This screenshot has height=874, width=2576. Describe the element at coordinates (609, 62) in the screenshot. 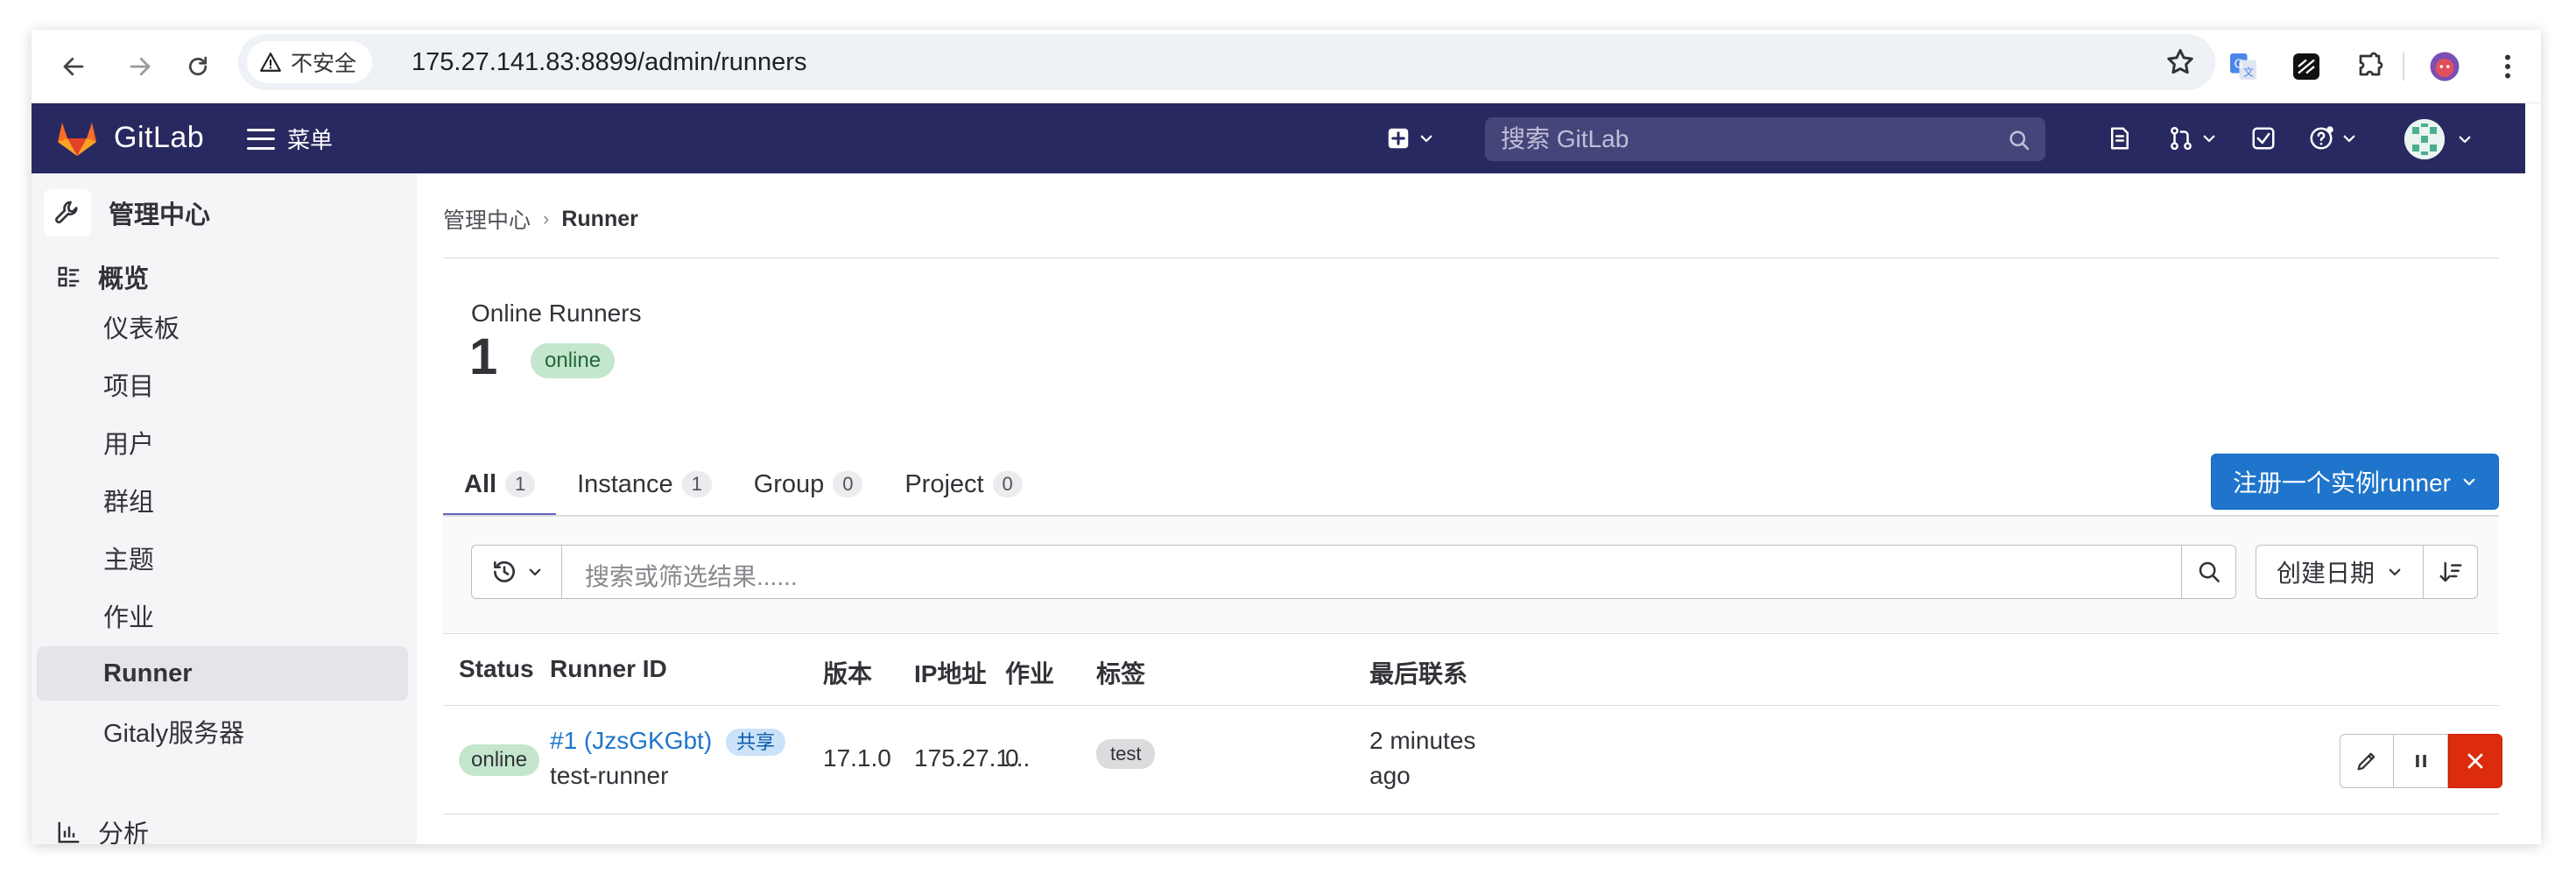

I see `url-text: 175.27.141.83:8899/admin/runners` at that location.